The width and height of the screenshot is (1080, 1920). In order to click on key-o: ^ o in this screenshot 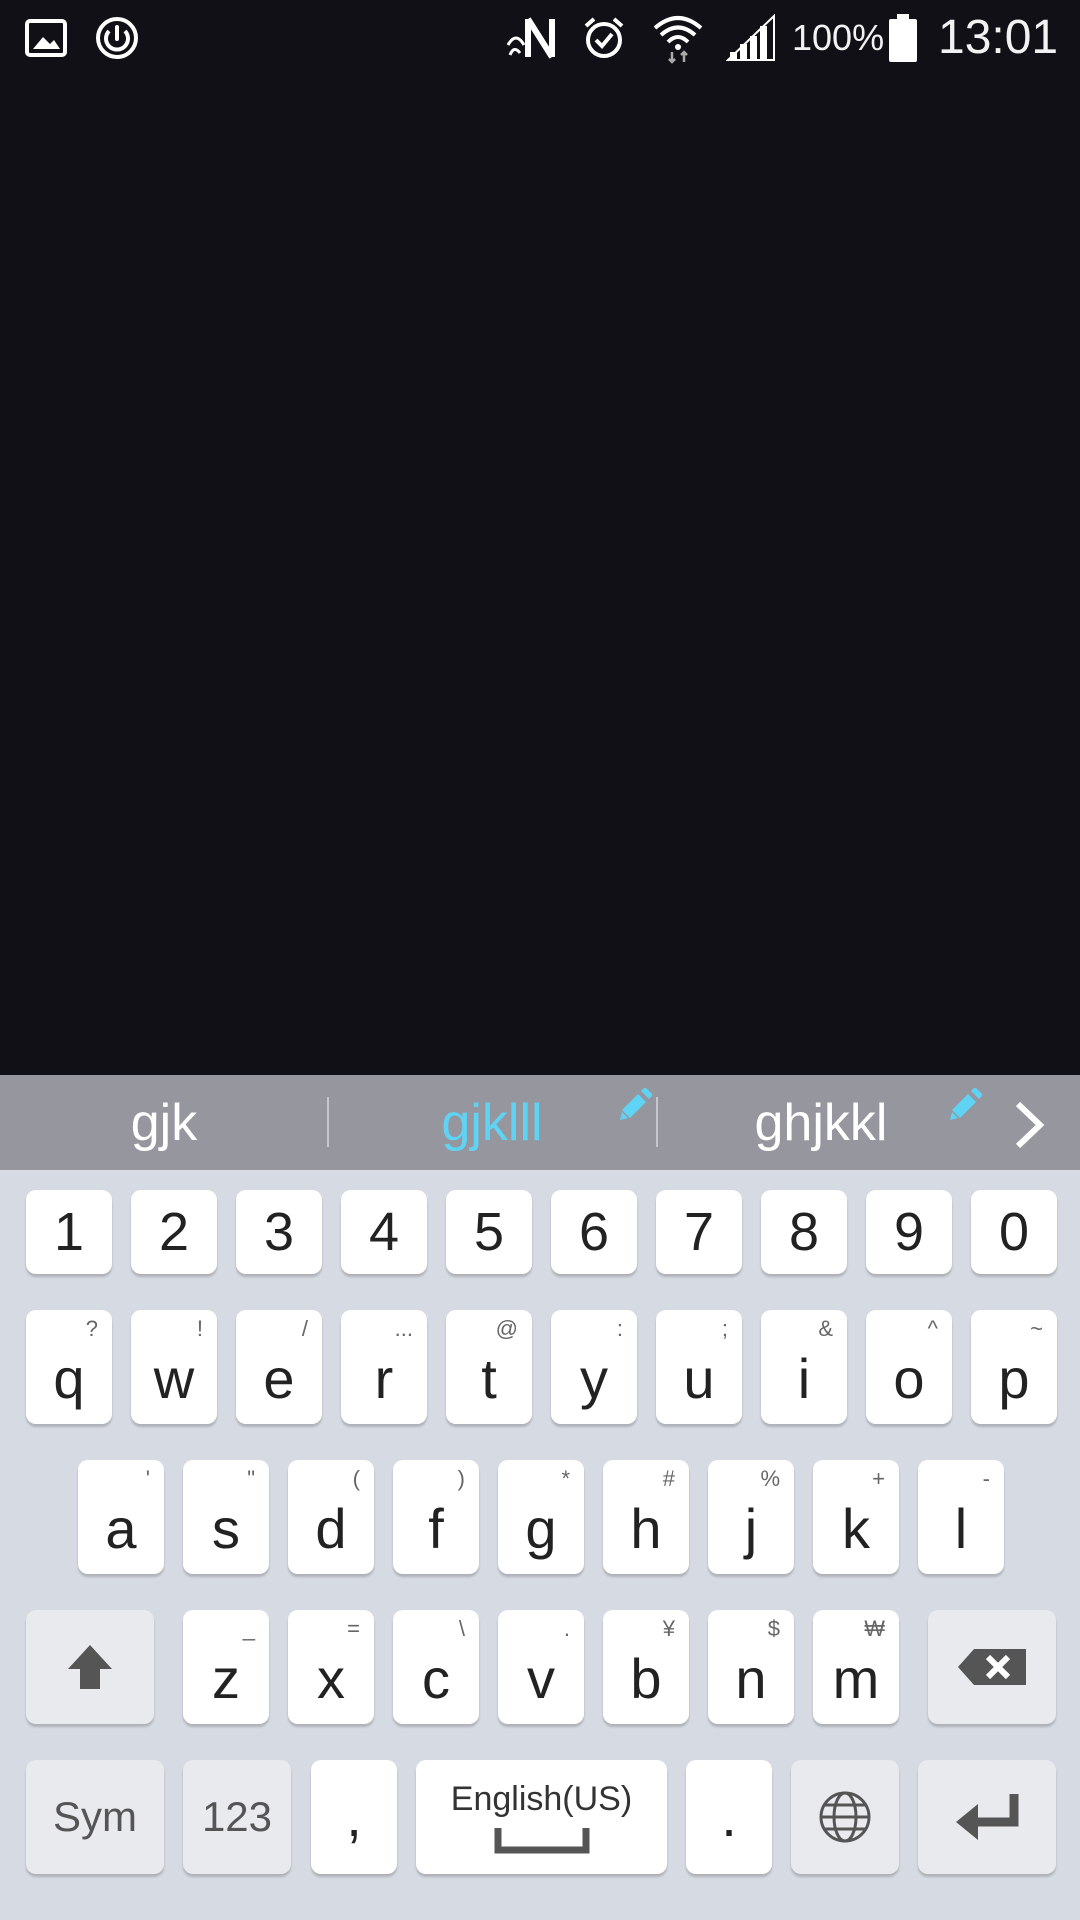, I will do `click(909, 1367)`.